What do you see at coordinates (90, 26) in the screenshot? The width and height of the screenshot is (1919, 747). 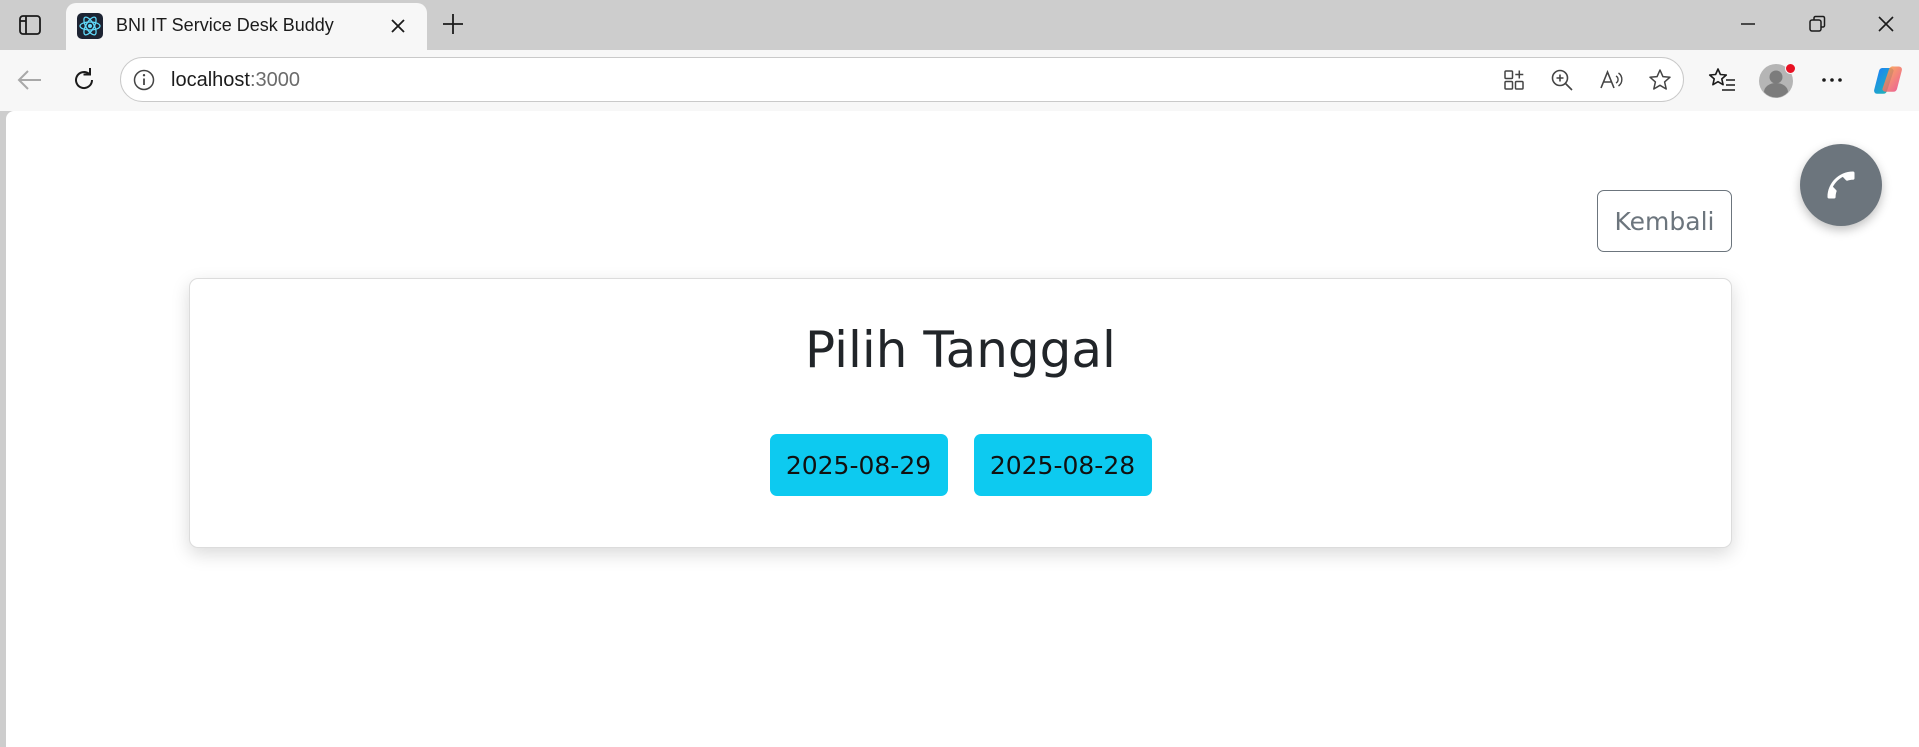 I see `react-logo-icon` at bounding box center [90, 26].